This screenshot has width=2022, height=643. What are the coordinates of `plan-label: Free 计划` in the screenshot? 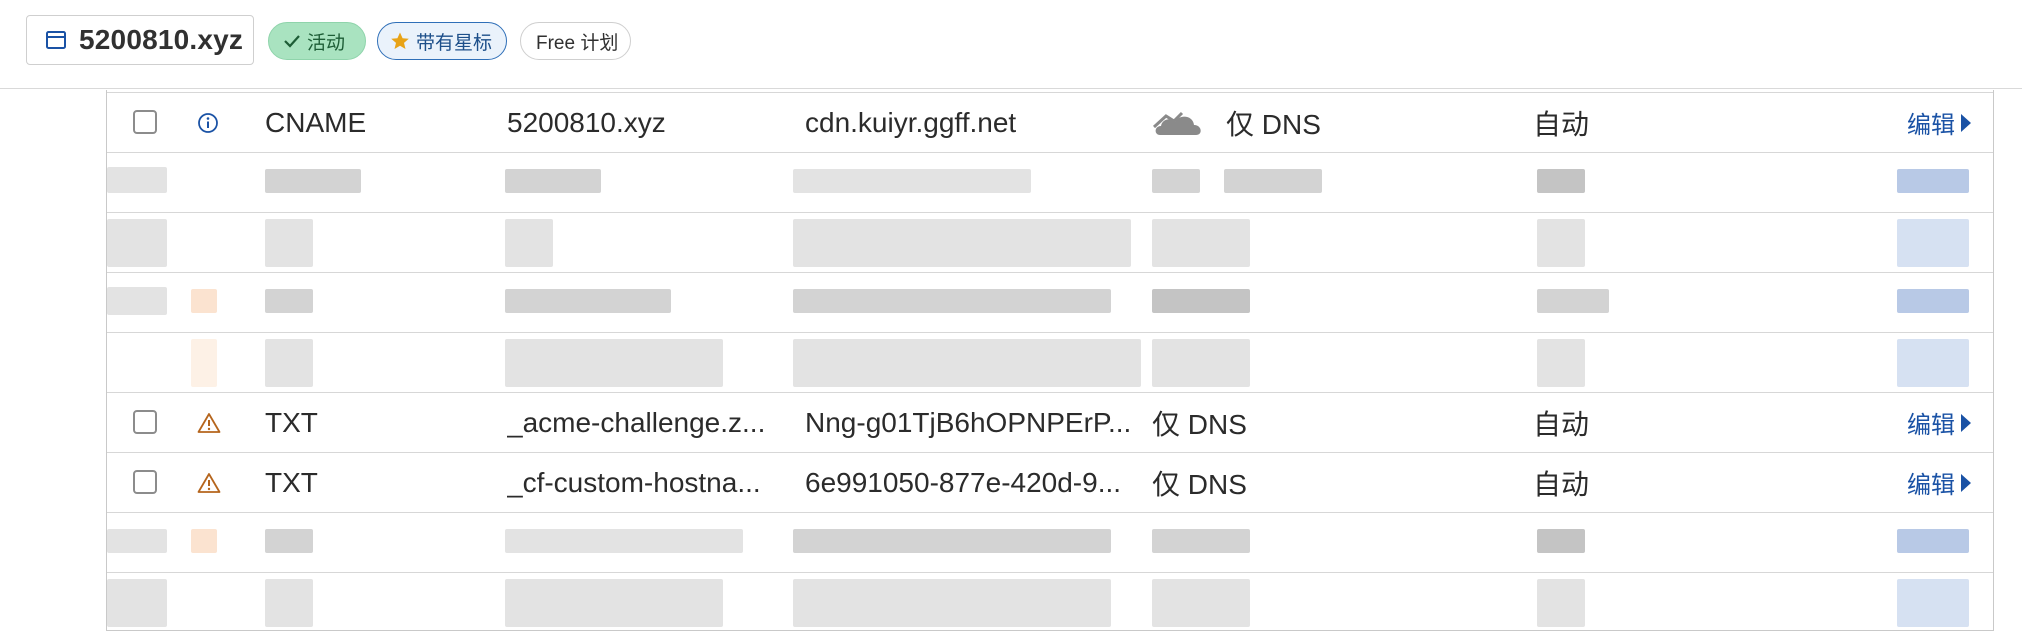 It's located at (577, 43).